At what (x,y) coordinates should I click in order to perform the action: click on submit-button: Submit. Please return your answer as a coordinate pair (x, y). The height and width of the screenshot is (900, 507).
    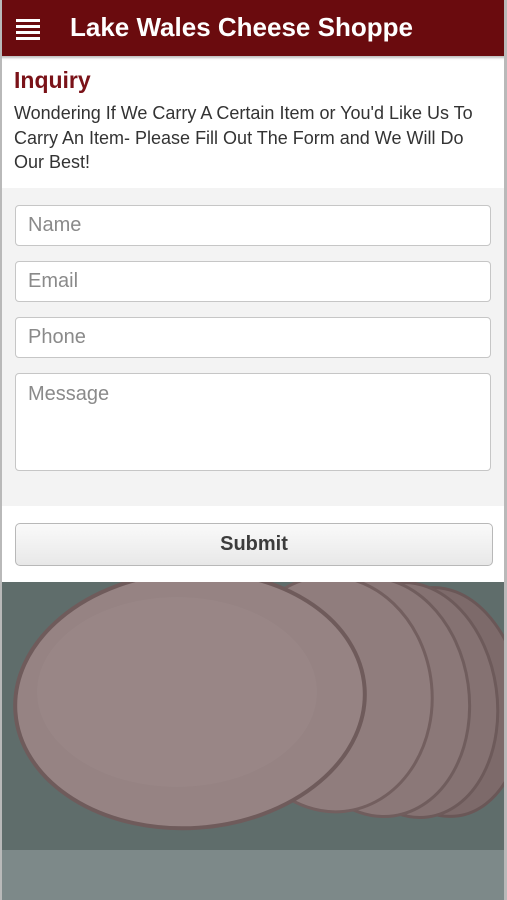
    Looking at the image, I should click on (254, 544).